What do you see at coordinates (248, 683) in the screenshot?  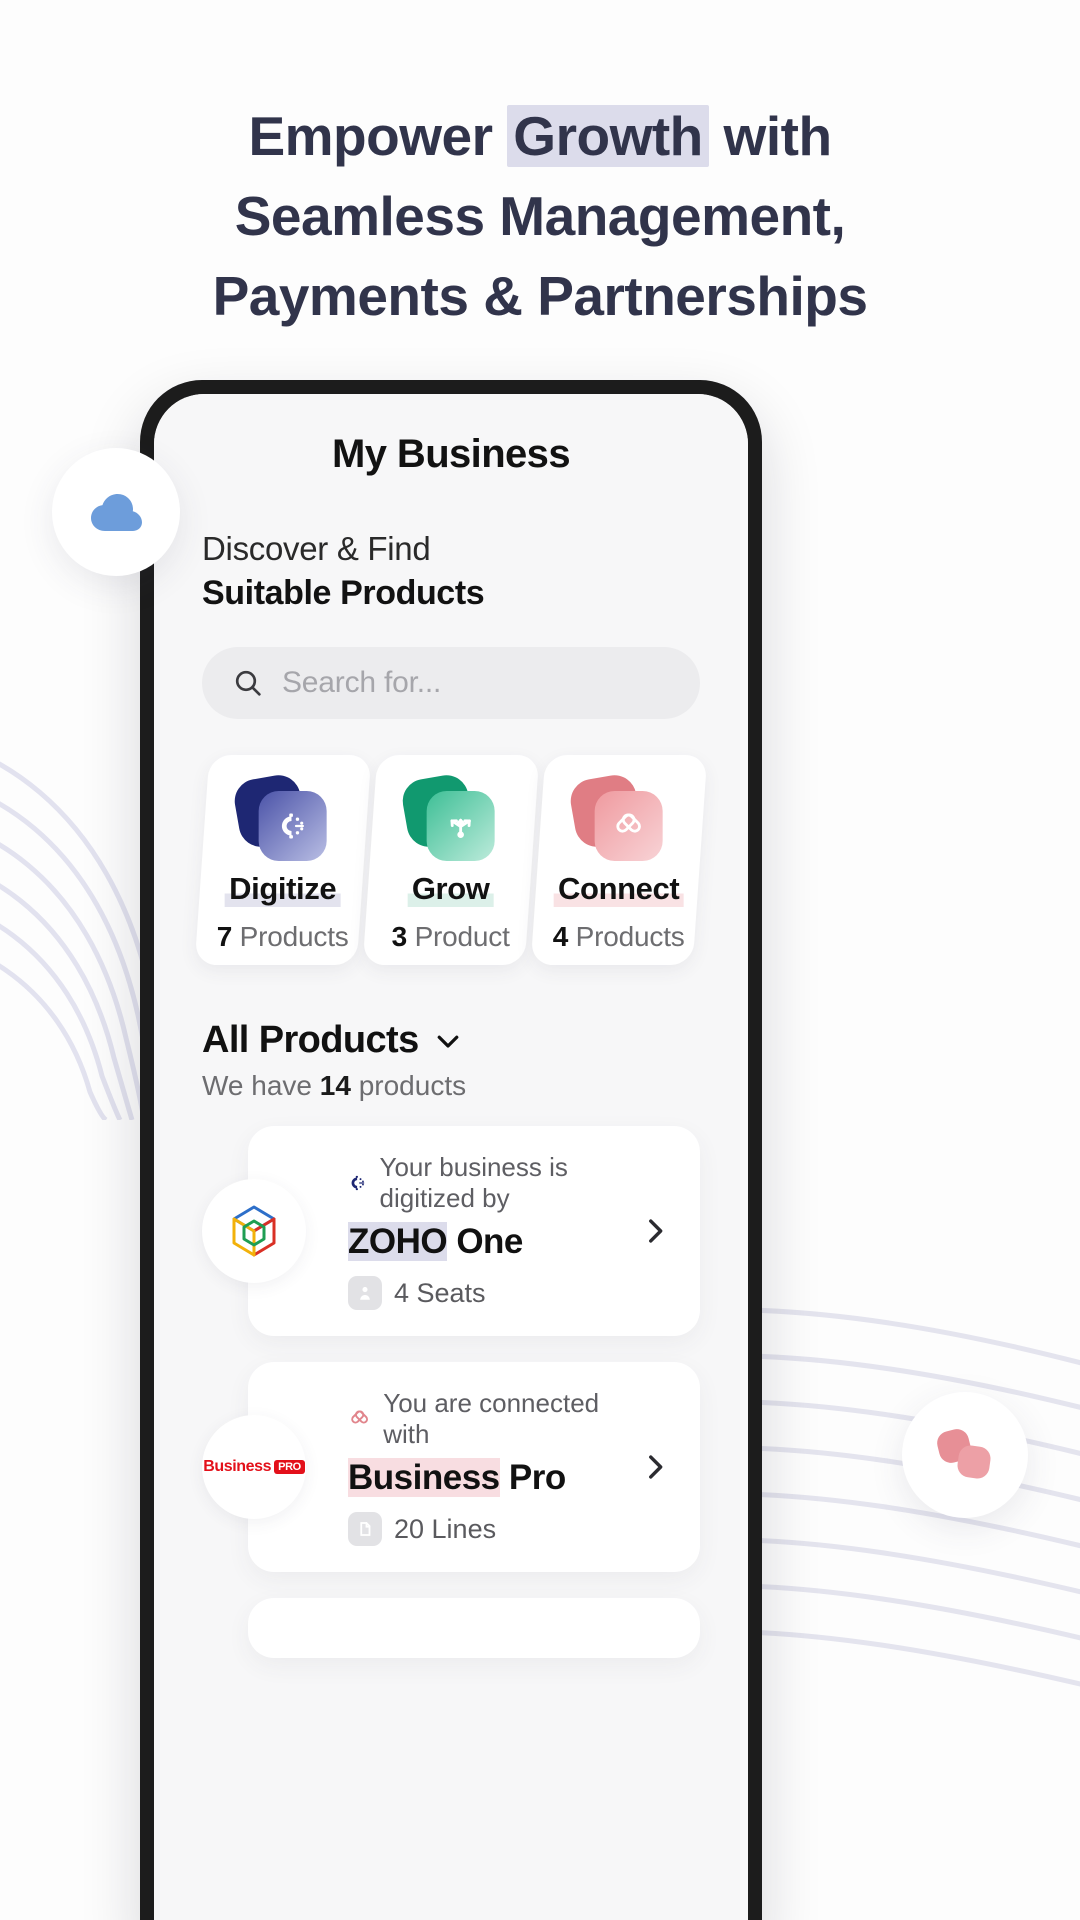 I see `search-icon` at bounding box center [248, 683].